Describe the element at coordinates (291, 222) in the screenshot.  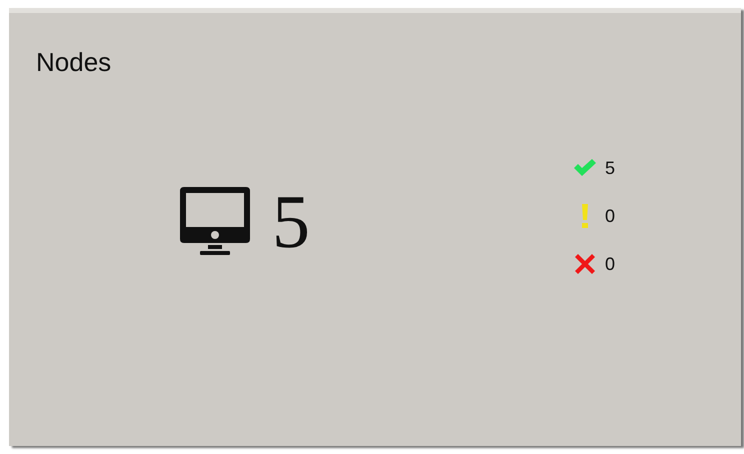
I see `node-count: 5` at that location.